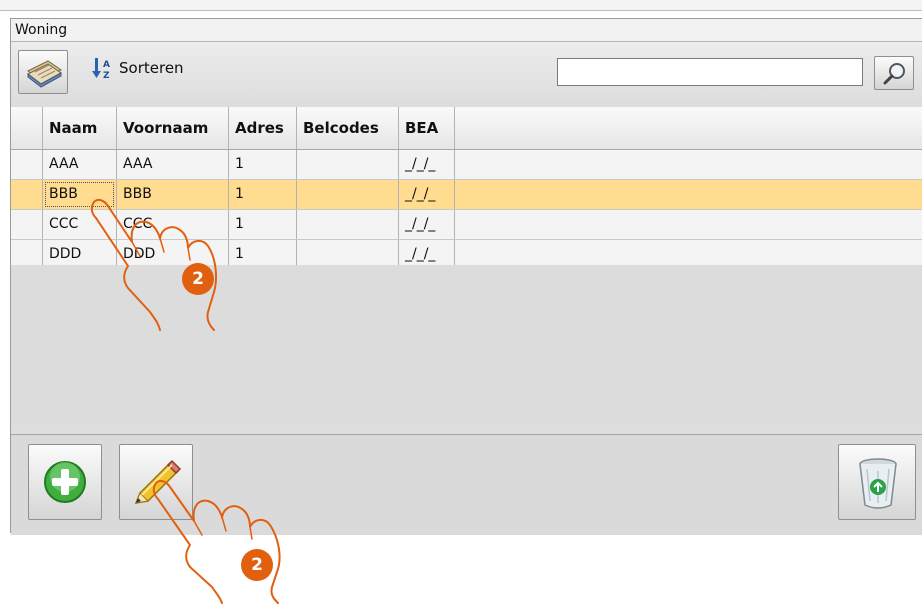  Describe the element at coordinates (348, 128) in the screenshot. I see `column-header: Belcodes` at that location.